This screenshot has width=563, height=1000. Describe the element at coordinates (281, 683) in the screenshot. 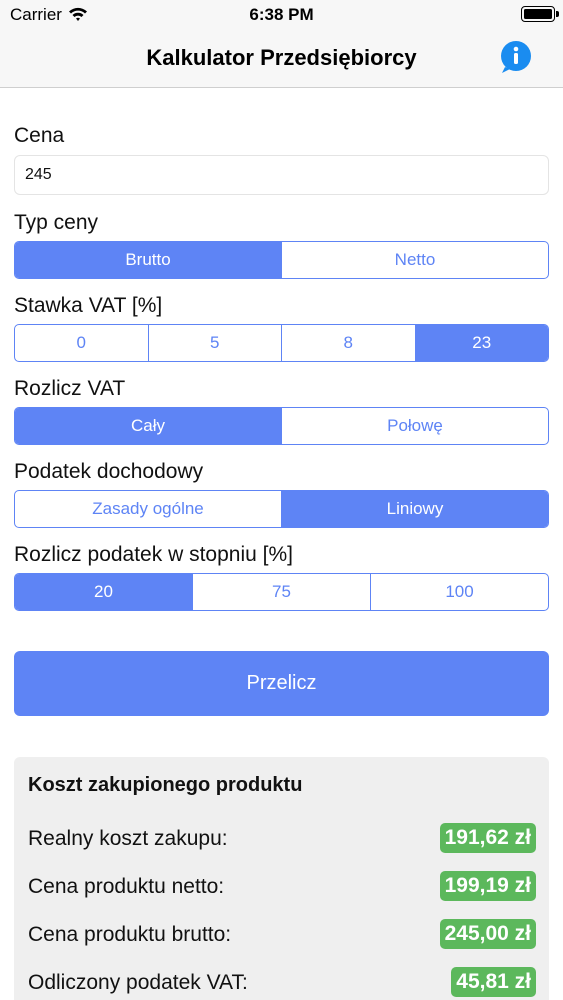

I see `calculate-button: Przelicz` at that location.